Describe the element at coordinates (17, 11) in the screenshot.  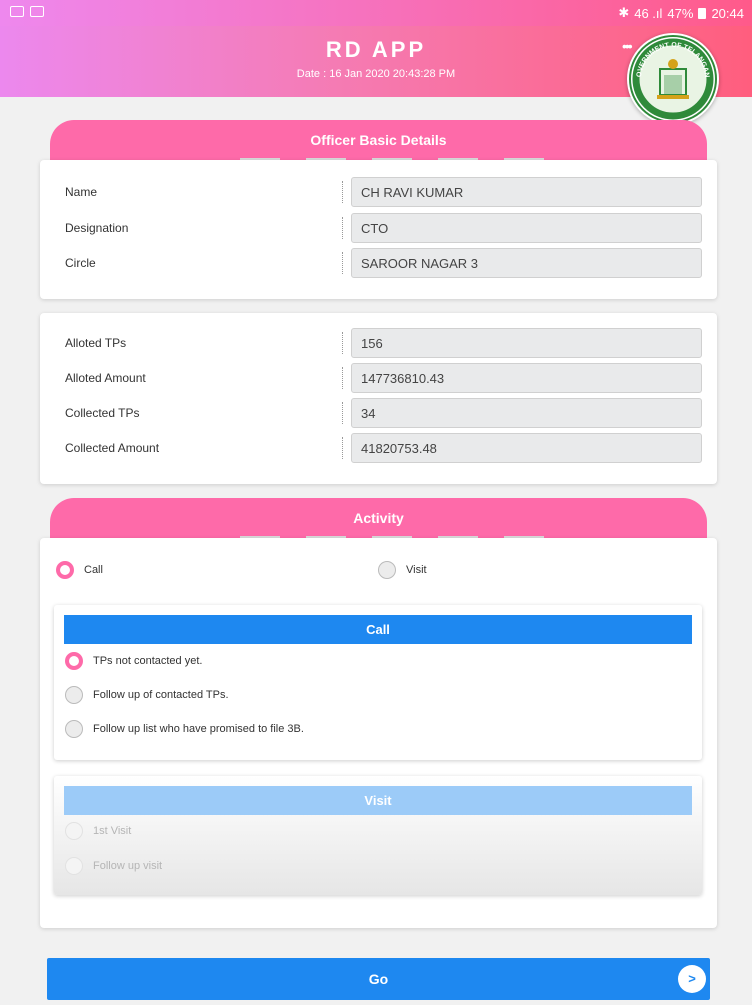
I see `mail-icon` at that location.